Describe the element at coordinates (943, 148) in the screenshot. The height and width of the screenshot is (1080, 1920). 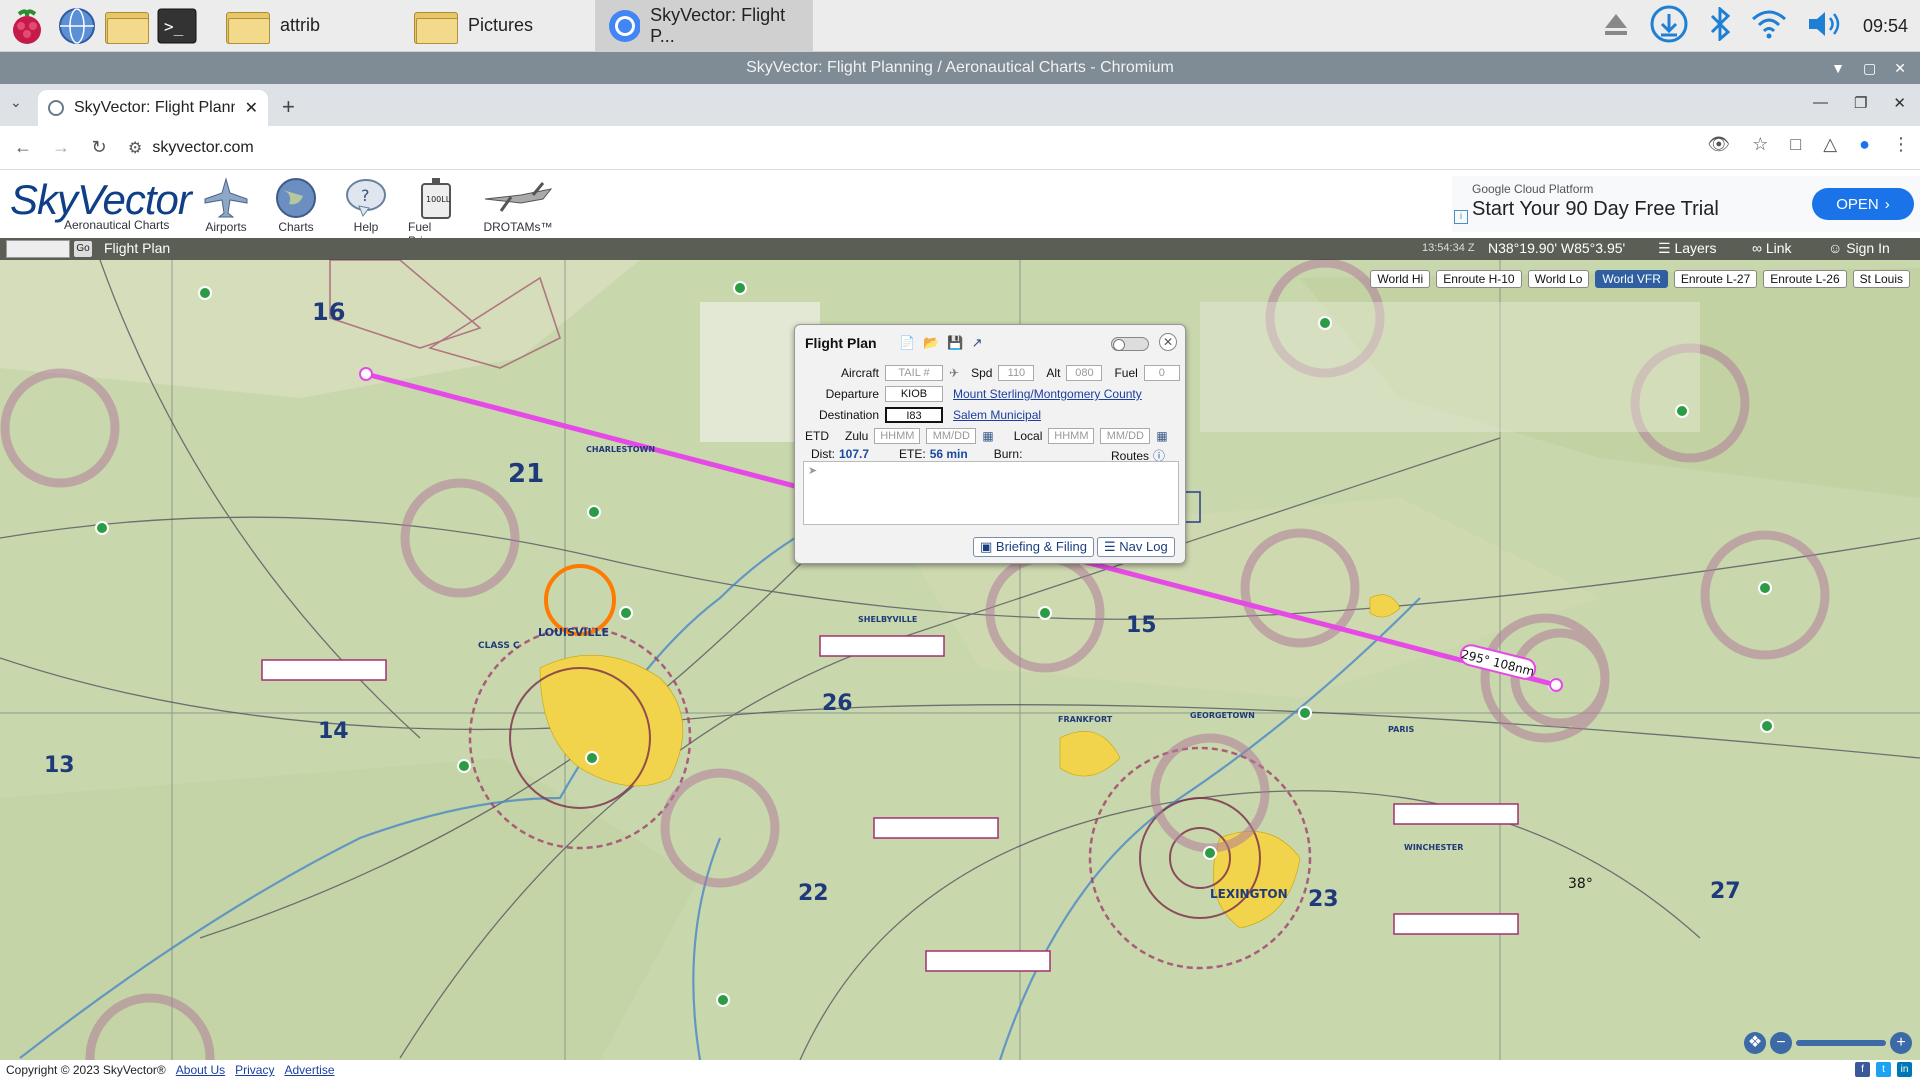
I see `address-bar: ⚙ skyvector.com` at that location.